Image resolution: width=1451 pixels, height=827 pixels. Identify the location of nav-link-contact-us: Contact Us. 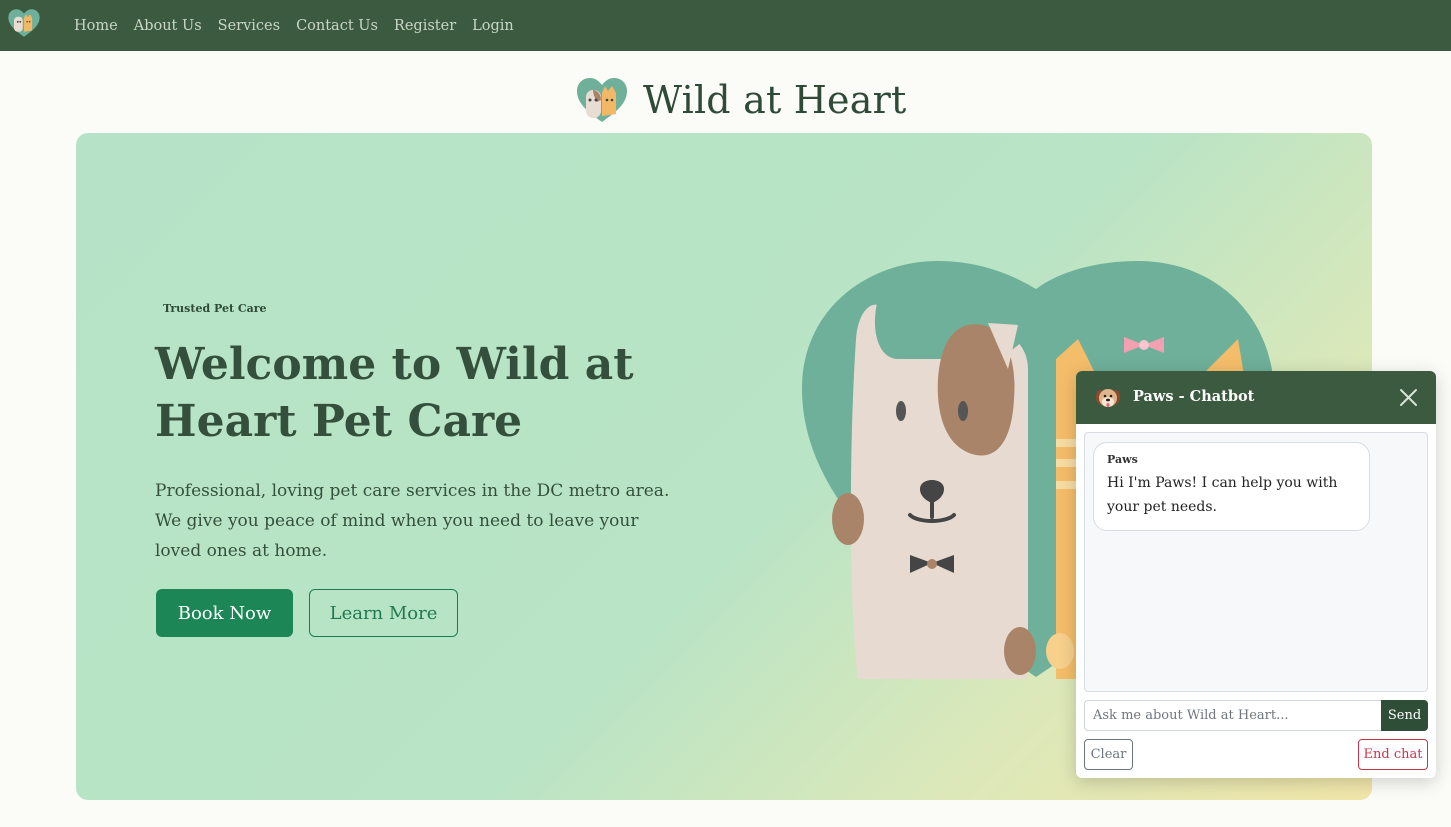
(337, 26).